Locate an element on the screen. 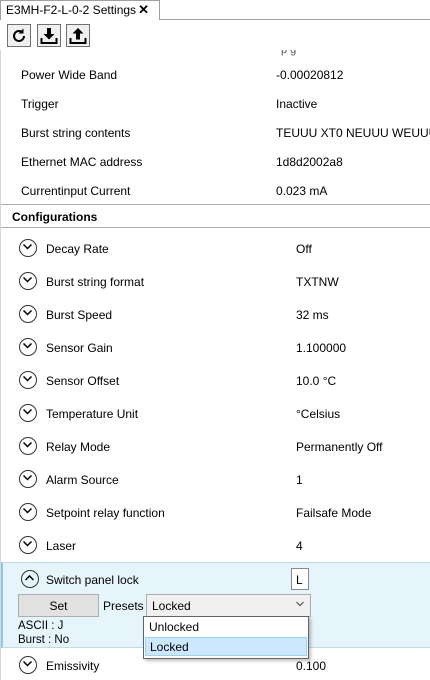 The width and height of the screenshot is (430, 680). collapse-chevron-icon is located at coordinates (30, 579).